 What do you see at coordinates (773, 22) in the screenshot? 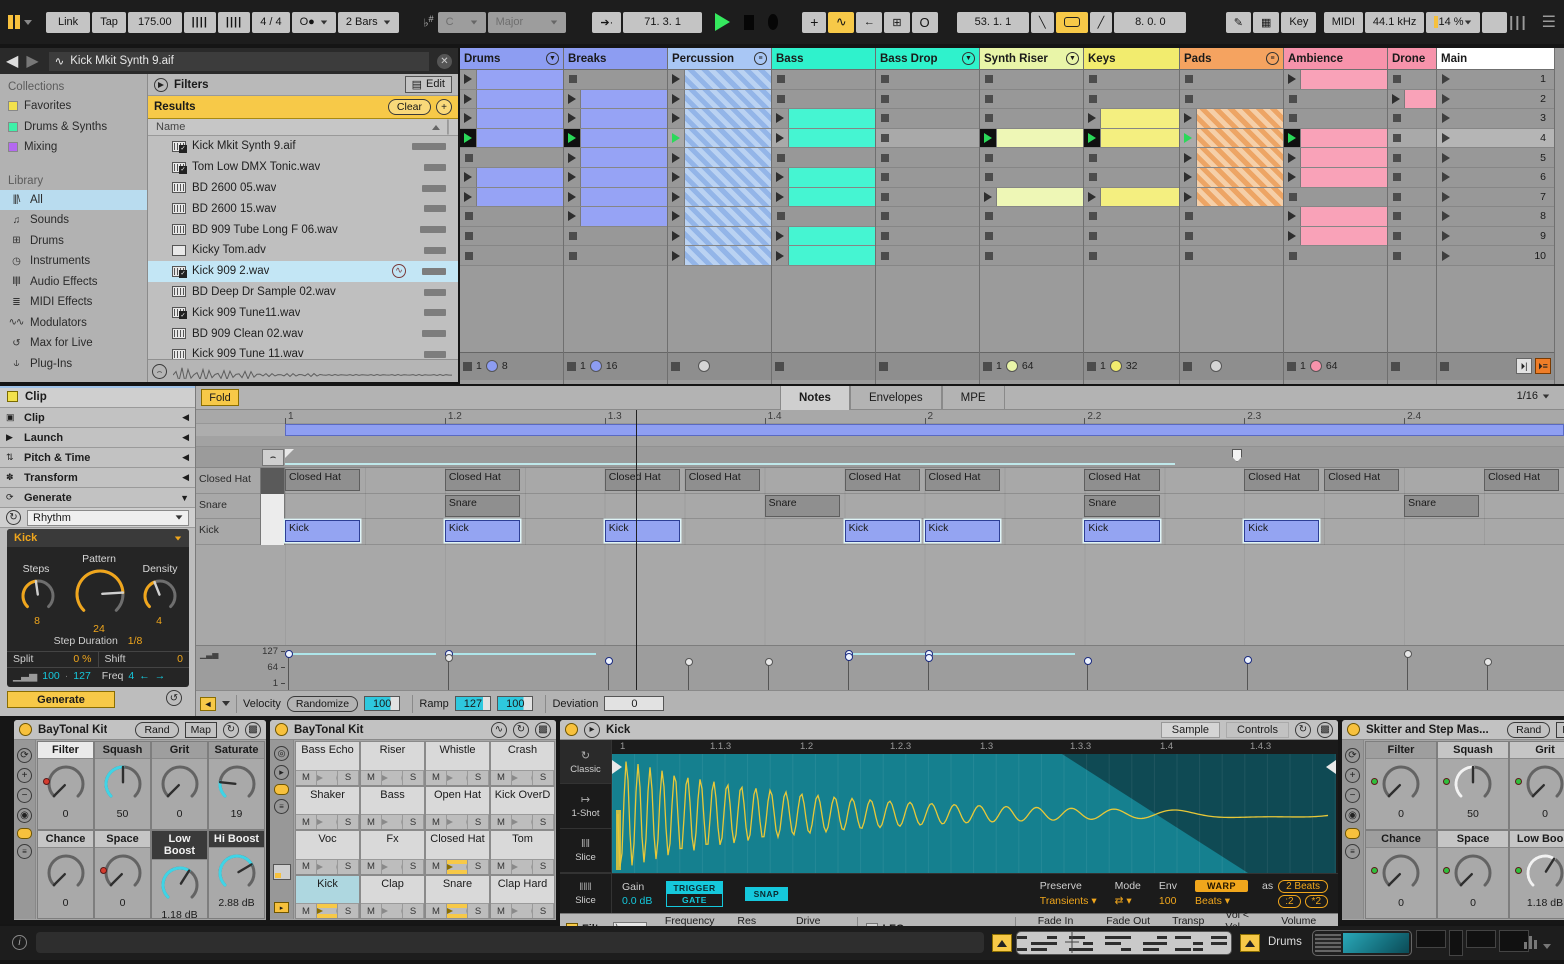
I see `record-button` at bounding box center [773, 22].